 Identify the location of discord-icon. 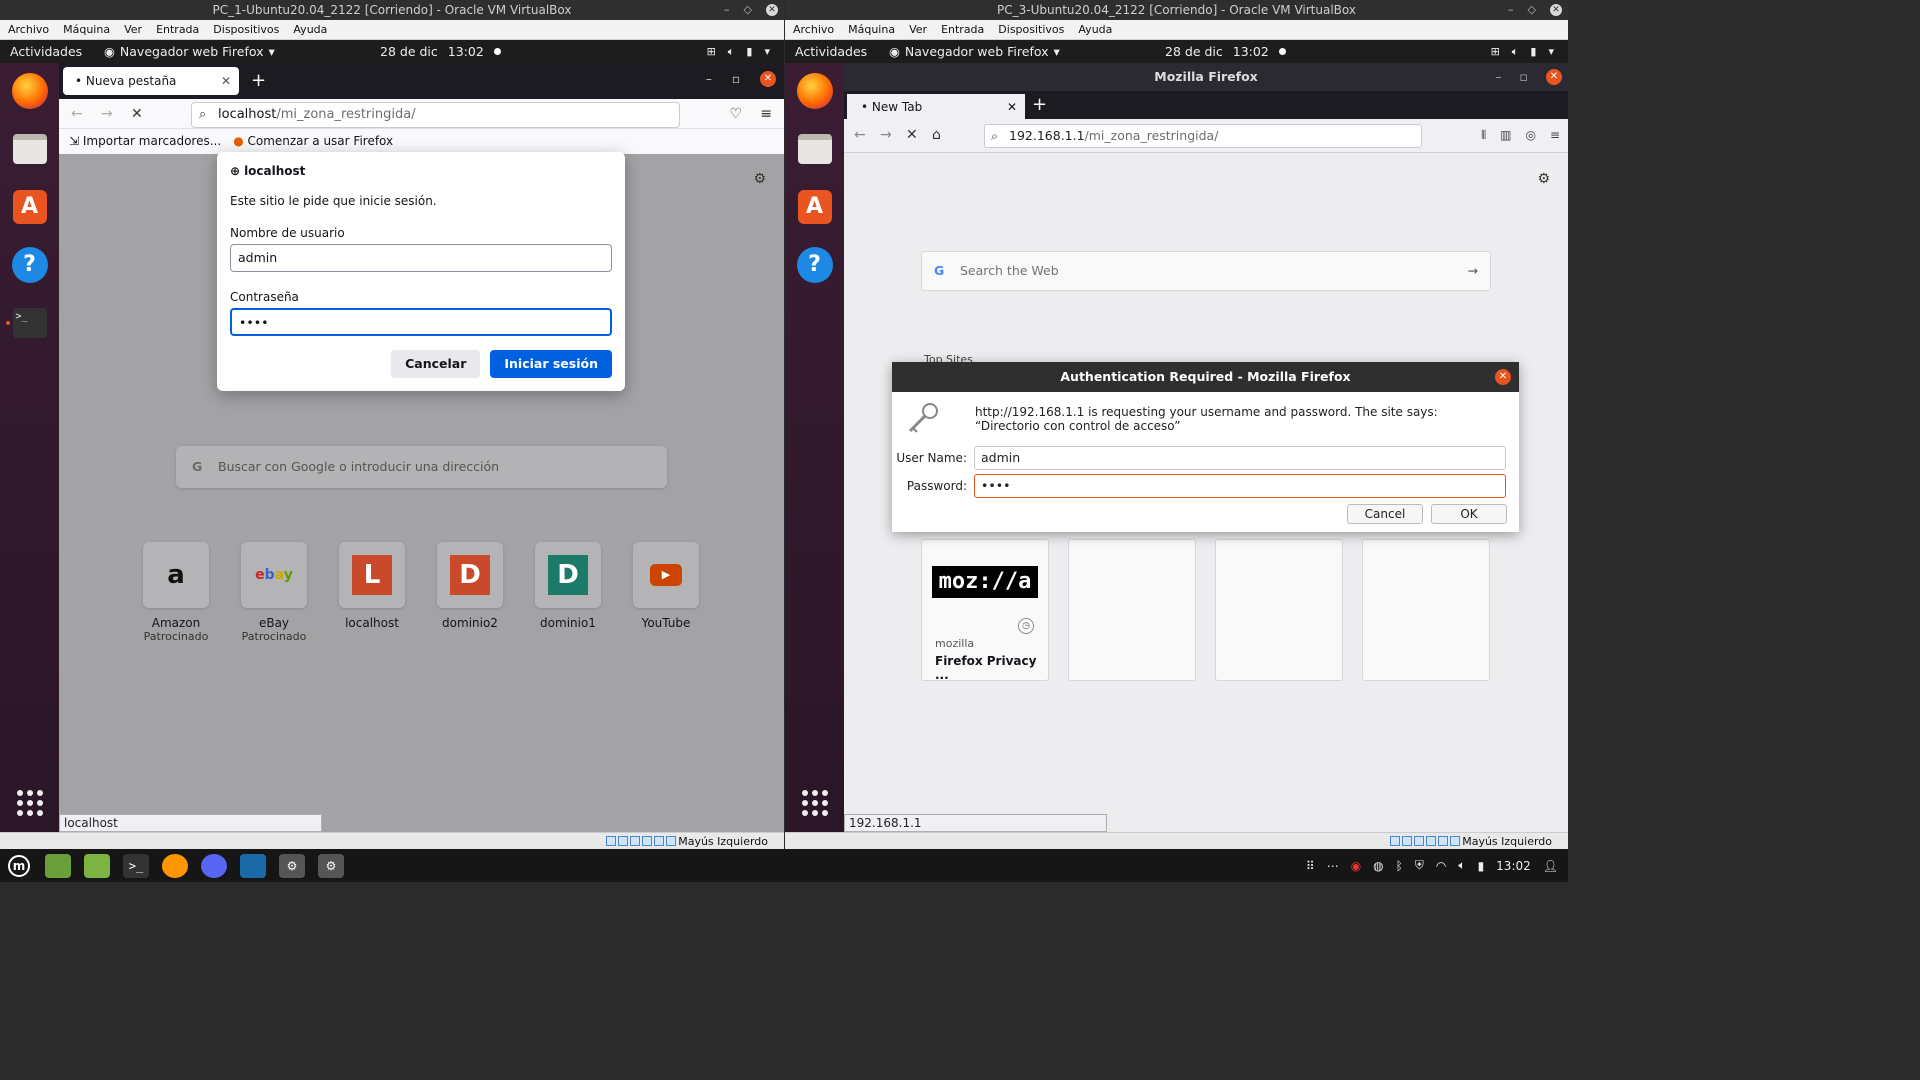
(214, 865).